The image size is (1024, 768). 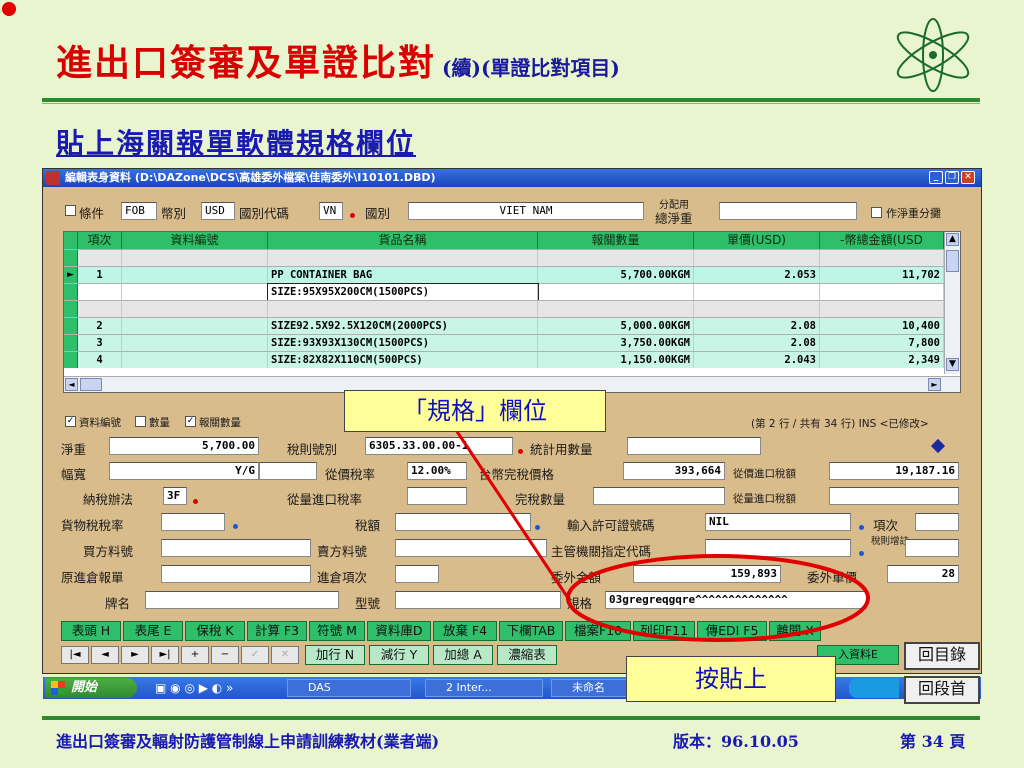 What do you see at coordinates (399, 631) in the screenshot?
I see `command-button-6: 資料庫D` at bounding box center [399, 631].